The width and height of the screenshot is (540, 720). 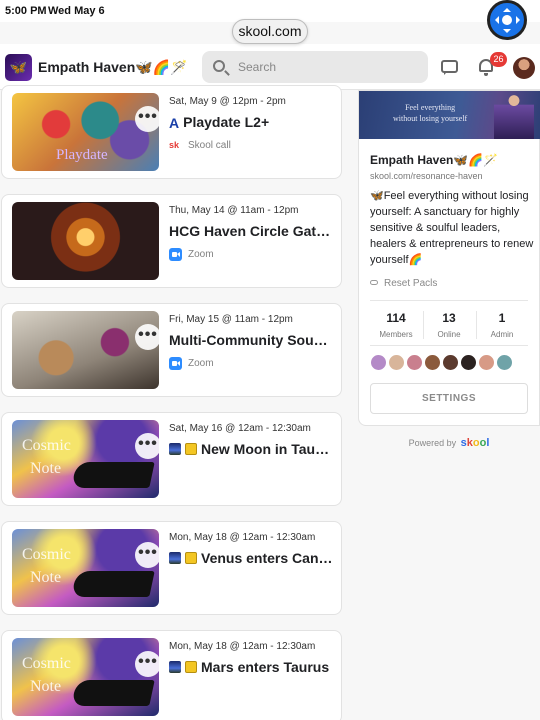 I want to click on reset-link: Reset Pacls, so click(x=403, y=283).